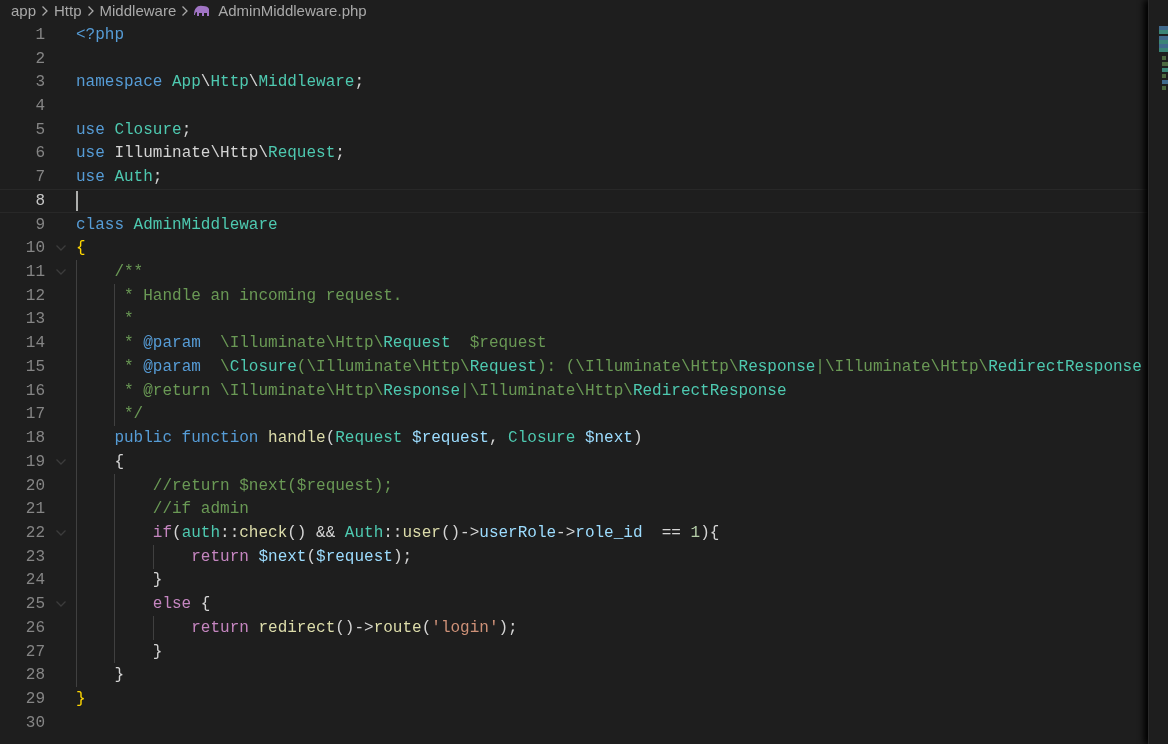 Image resolution: width=1168 pixels, height=744 pixels. Describe the element at coordinates (263, 296) in the screenshot. I see `code-line: * Handle an incoming request.` at that location.